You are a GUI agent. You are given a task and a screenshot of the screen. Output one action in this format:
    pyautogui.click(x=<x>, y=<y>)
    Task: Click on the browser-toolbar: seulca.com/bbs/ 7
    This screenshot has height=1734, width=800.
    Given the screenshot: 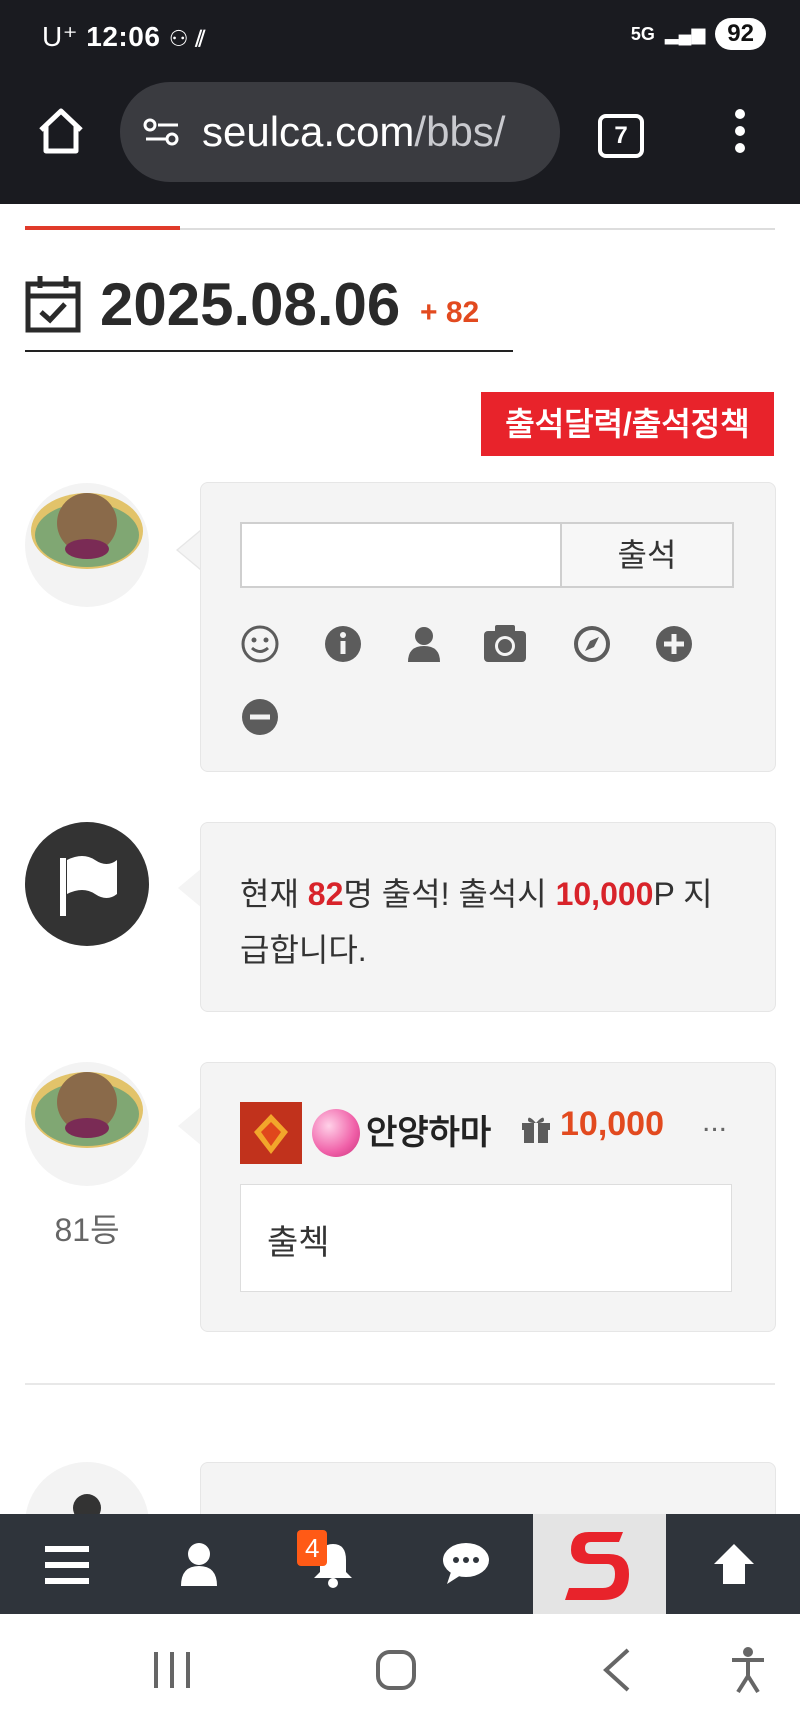 What is the action you would take?
    pyautogui.click(x=400, y=140)
    